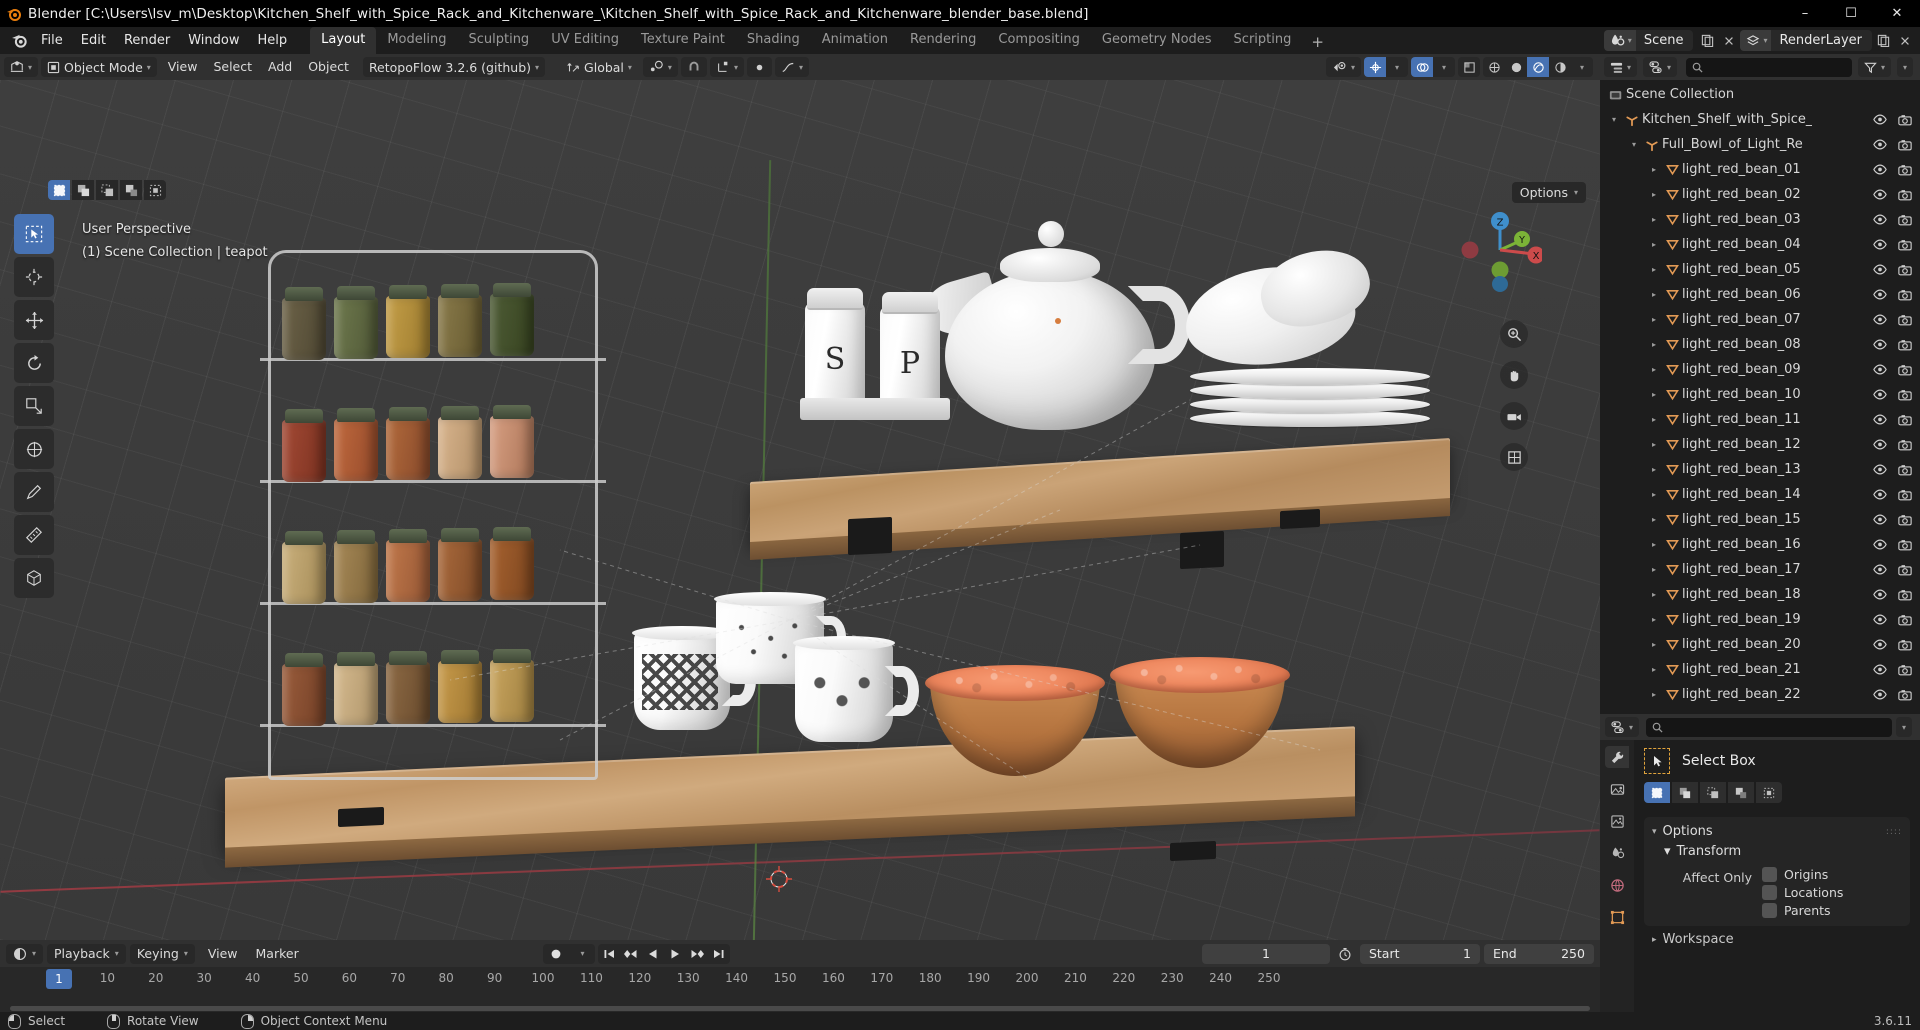 This screenshot has height=1030, width=1920. I want to click on scene-selector: ▾ Scene, so click(1648, 40).